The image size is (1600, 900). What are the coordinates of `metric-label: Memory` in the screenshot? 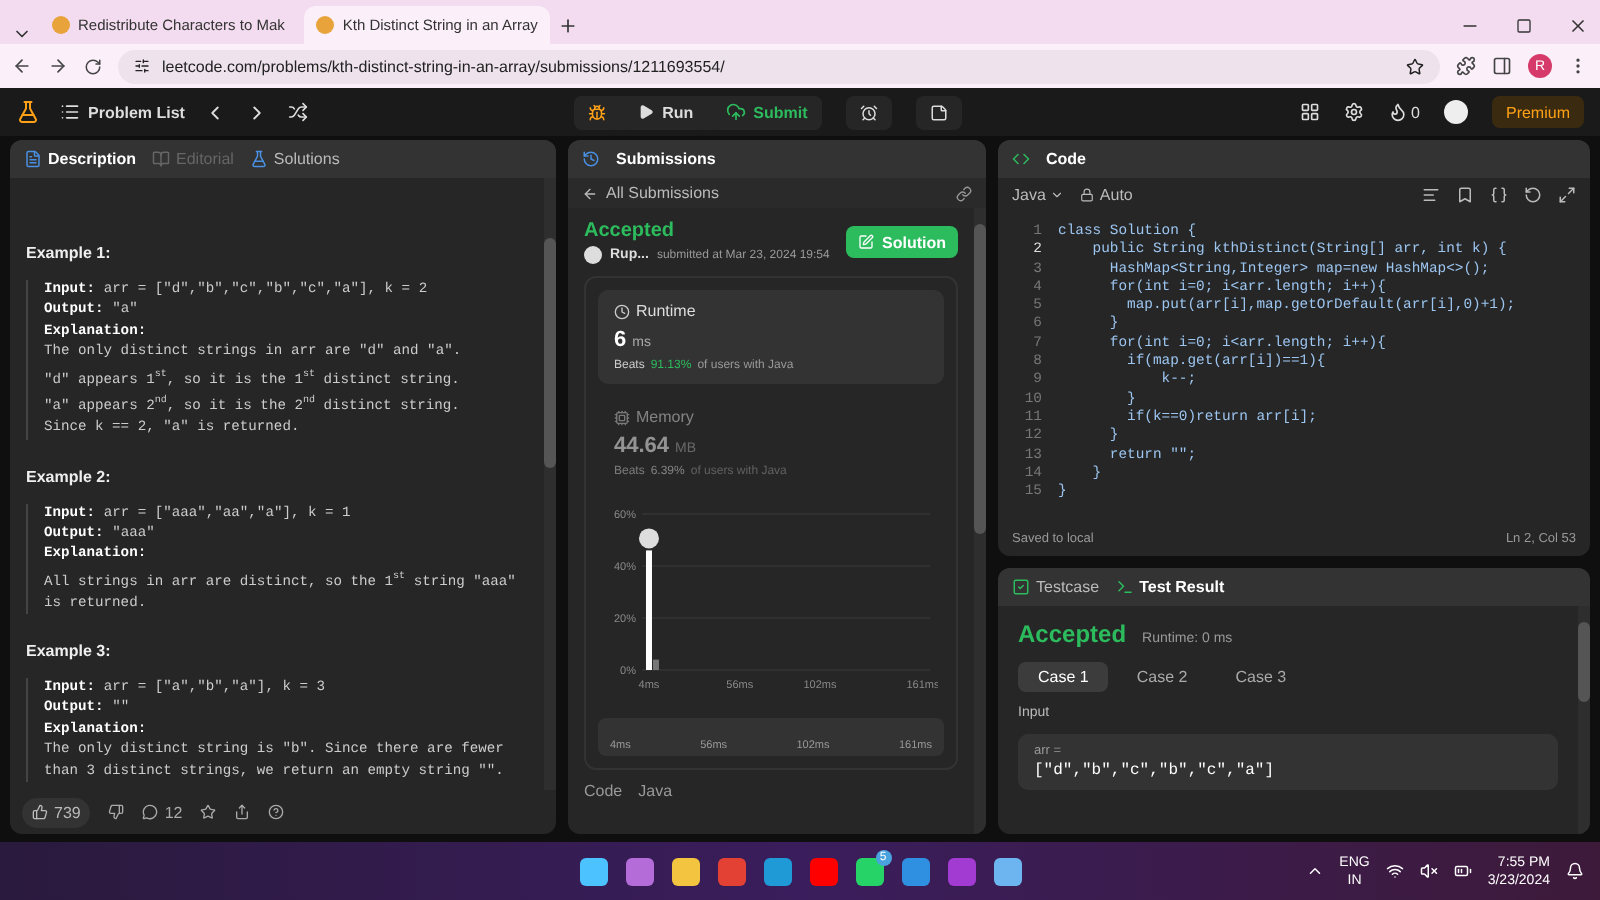 It's located at (665, 417).